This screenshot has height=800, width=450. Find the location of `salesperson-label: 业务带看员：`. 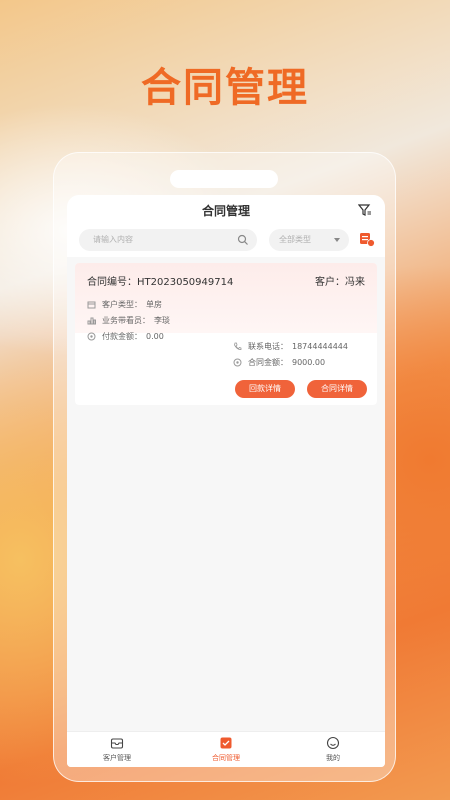

salesperson-label: 业务带看员： is located at coordinates (126, 320).